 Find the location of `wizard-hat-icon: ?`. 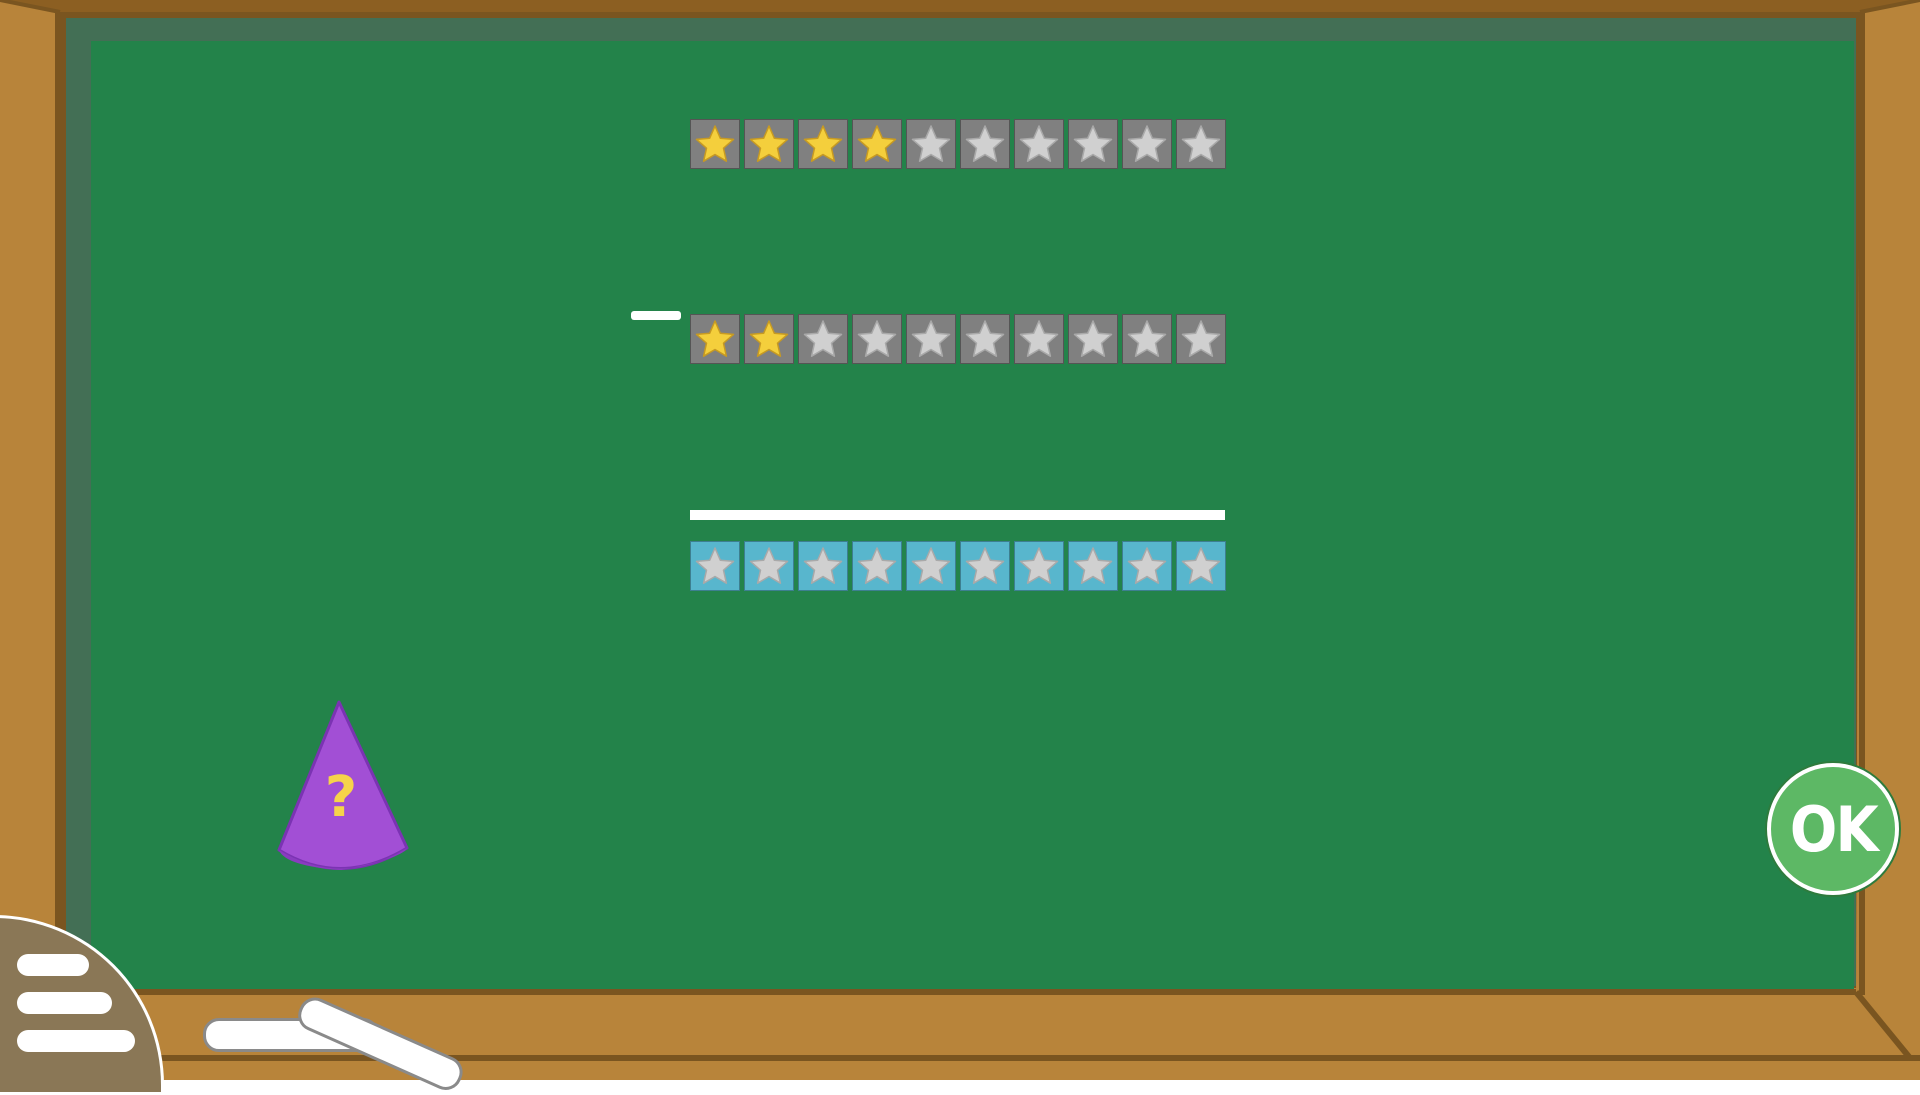

wizard-hat-icon: ? is located at coordinates (345, 787).